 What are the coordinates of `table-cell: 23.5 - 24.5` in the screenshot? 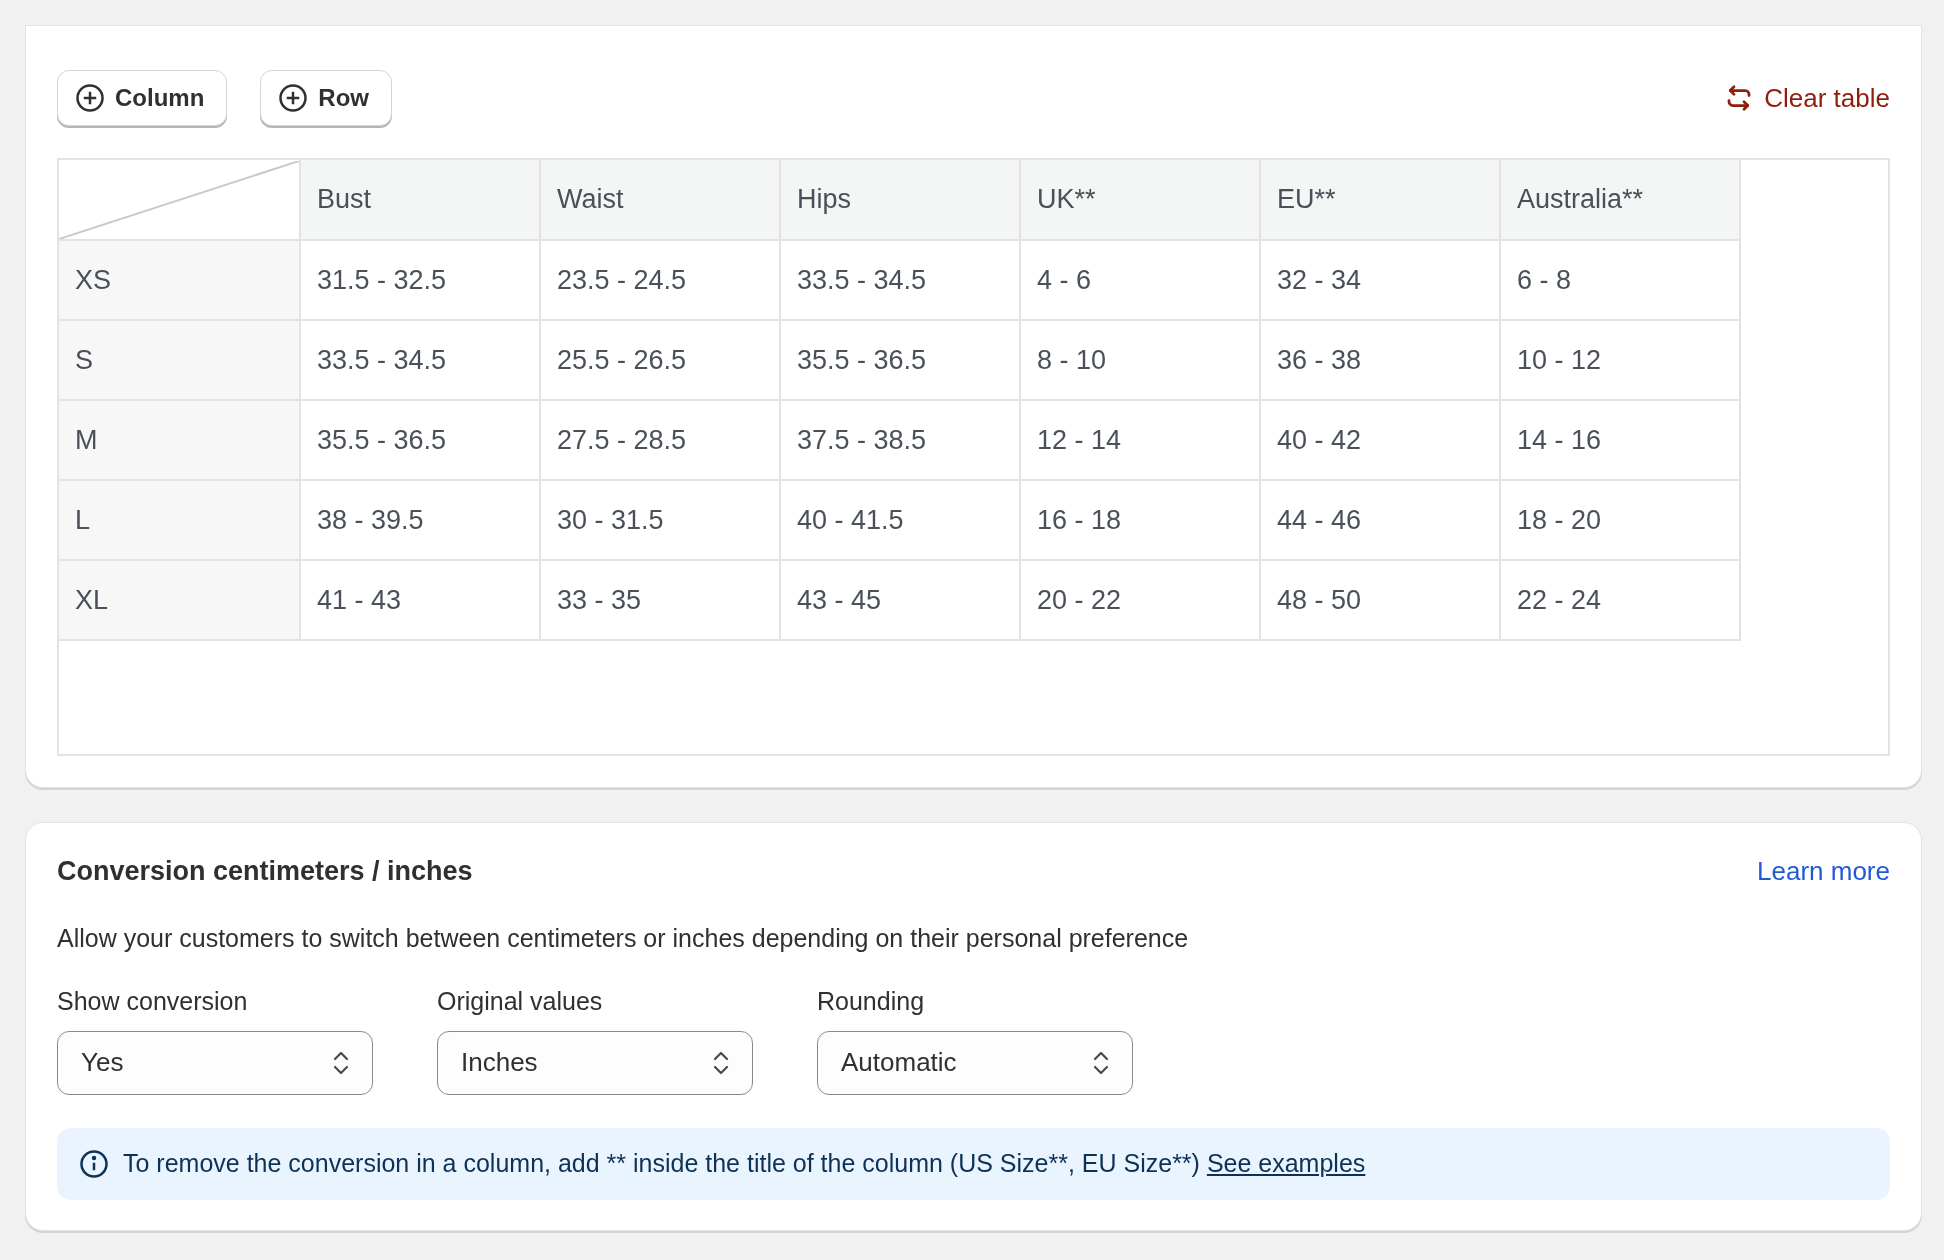 It's located at (660, 280).